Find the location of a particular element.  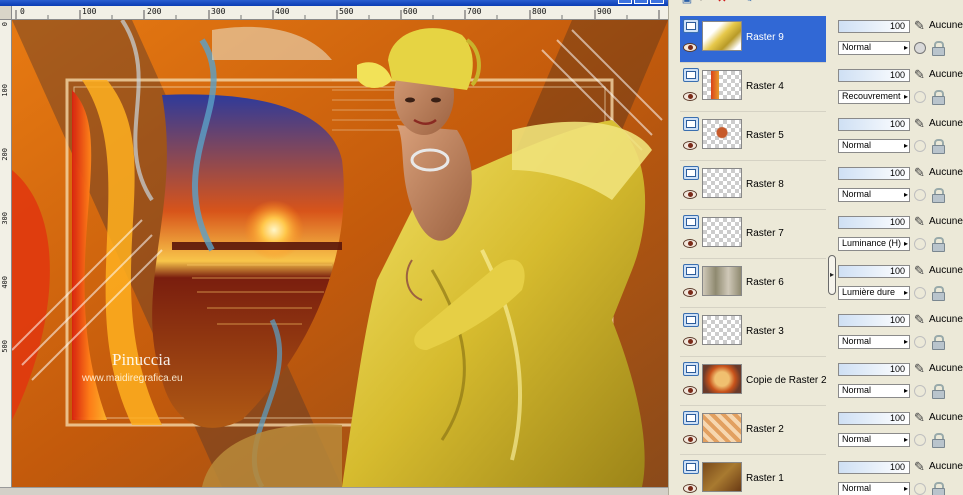

layer-row: Raster 5 is located at coordinates (753, 137).